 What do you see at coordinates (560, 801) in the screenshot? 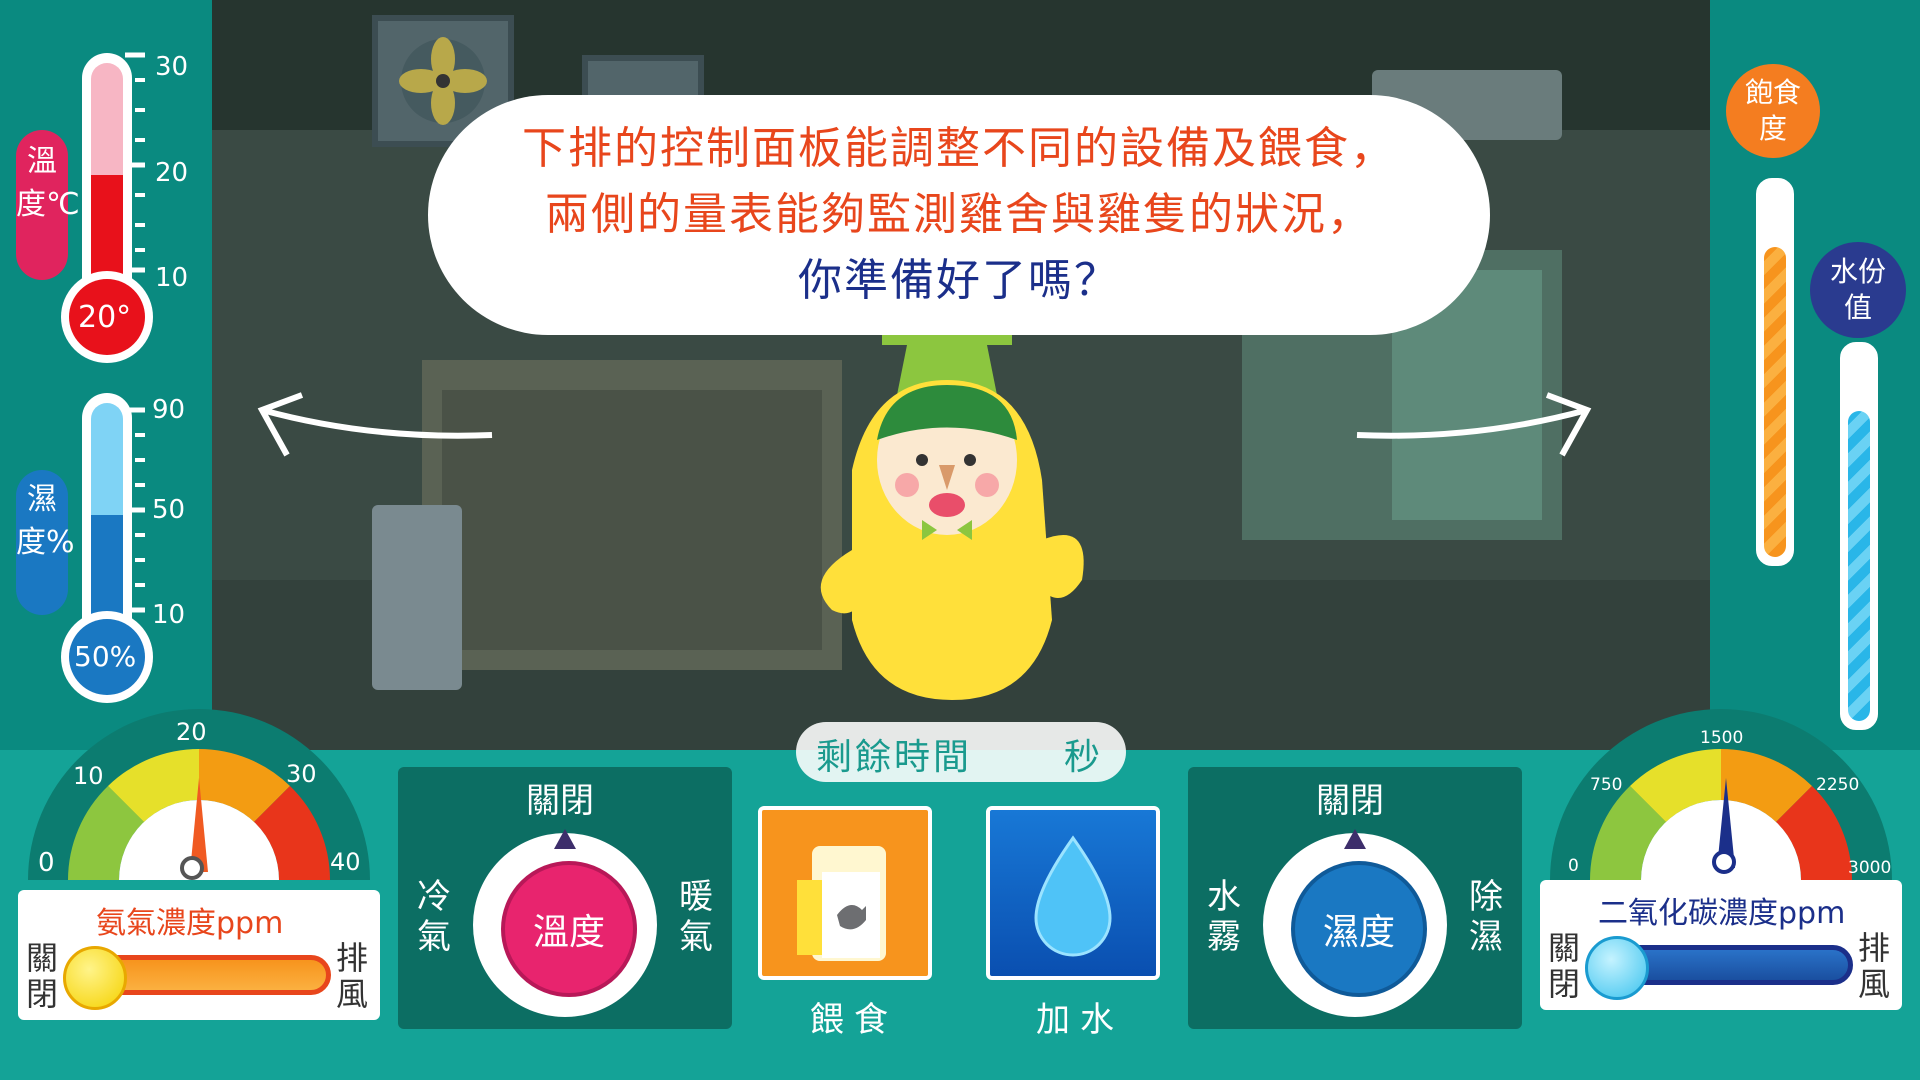
I see `temp-control-state: 關閉` at bounding box center [560, 801].